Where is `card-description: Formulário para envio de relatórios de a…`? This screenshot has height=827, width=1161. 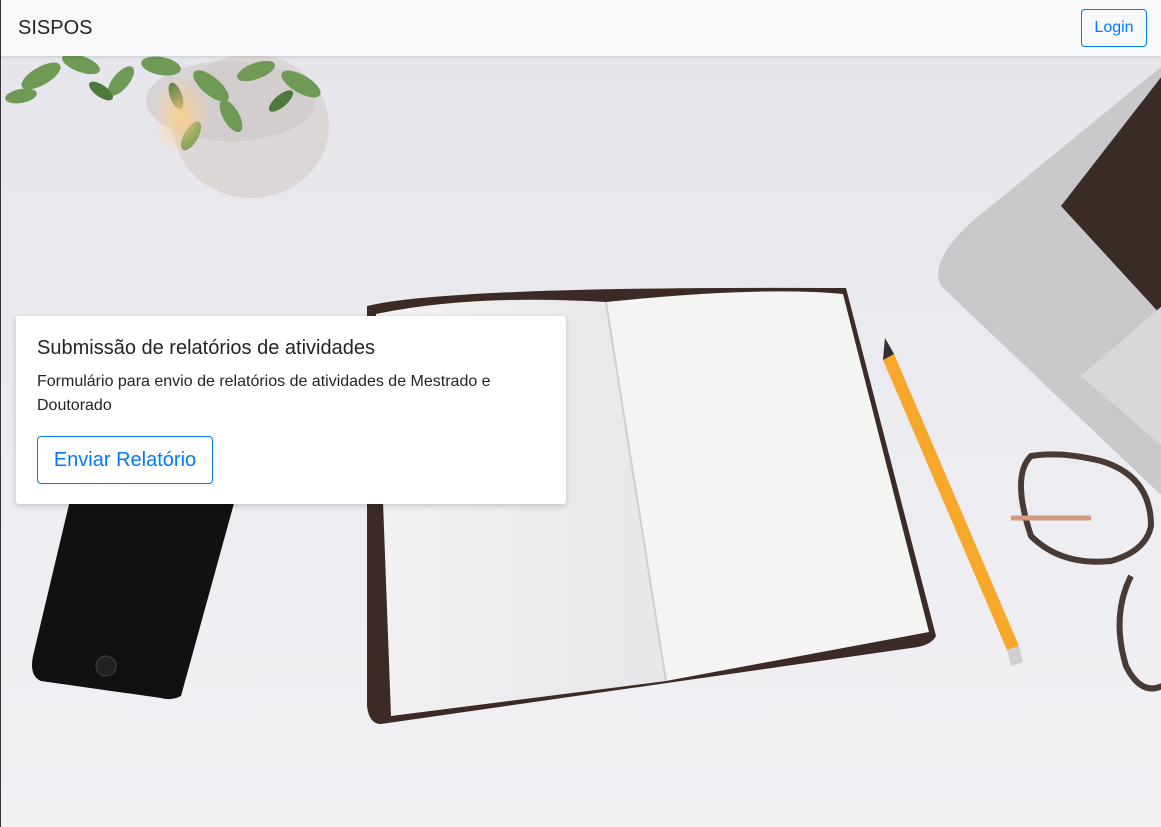
card-description: Formulário para envio de relatórios de a… is located at coordinates (264, 393).